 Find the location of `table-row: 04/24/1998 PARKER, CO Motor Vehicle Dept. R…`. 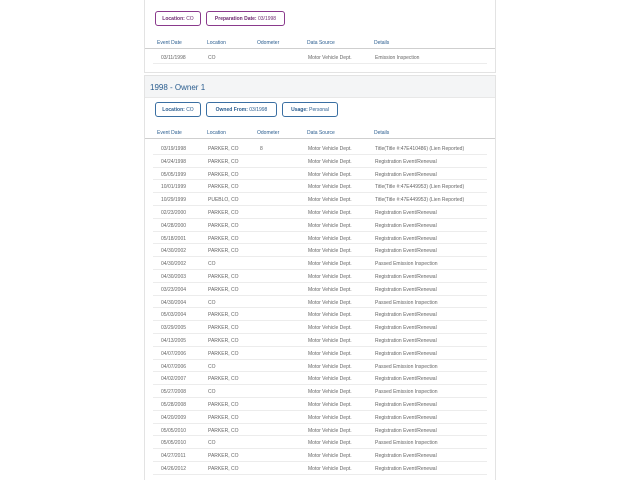

table-row: 04/24/1998 PARKER, CO Motor Vehicle Dept. R… is located at coordinates (320, 161).